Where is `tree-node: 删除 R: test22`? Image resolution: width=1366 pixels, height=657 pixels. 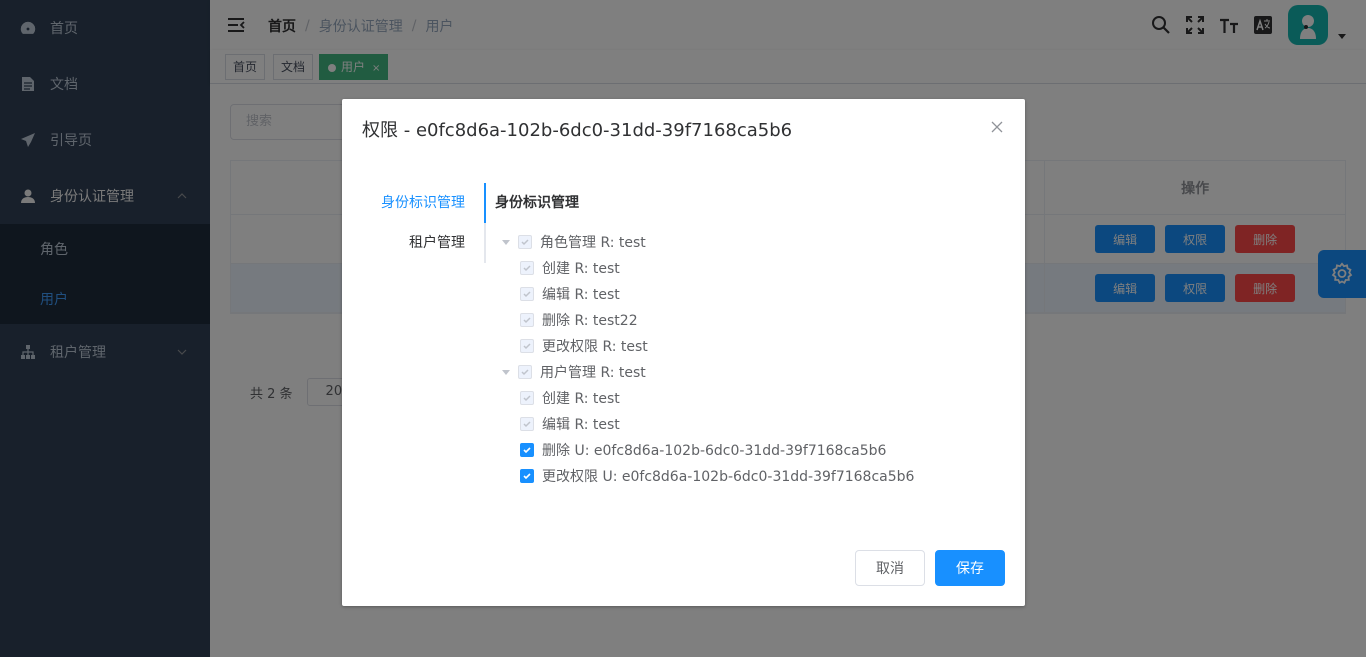
tree-node: 删除 R: test22 is located at coordinates (708, 320).